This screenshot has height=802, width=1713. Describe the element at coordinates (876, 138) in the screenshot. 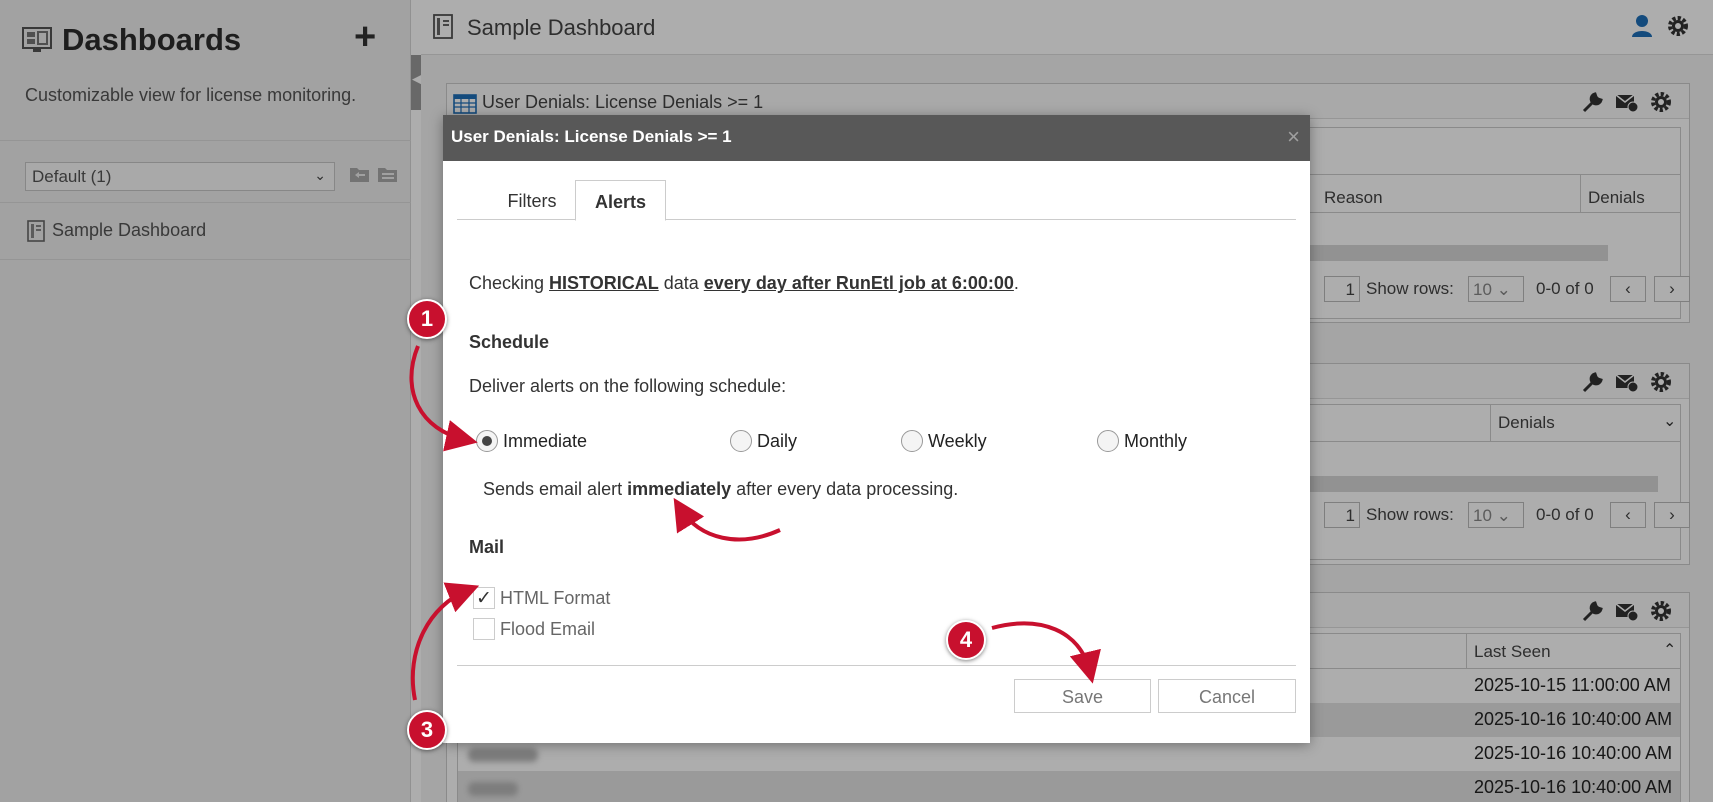

I see `dialog-header: User Denials: License Denials >= 1 ×` at that location.